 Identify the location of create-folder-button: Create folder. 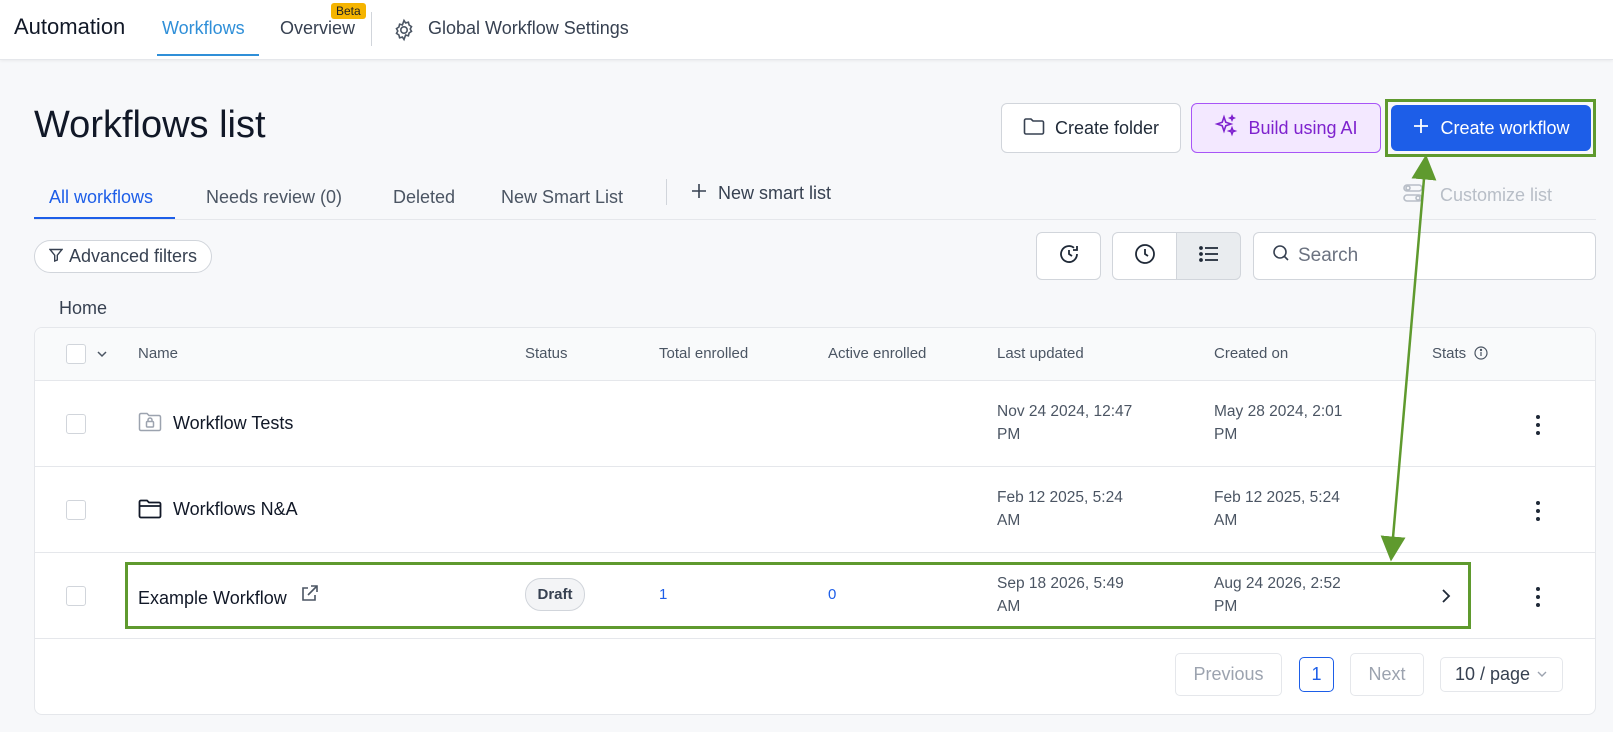
(1091, 128).